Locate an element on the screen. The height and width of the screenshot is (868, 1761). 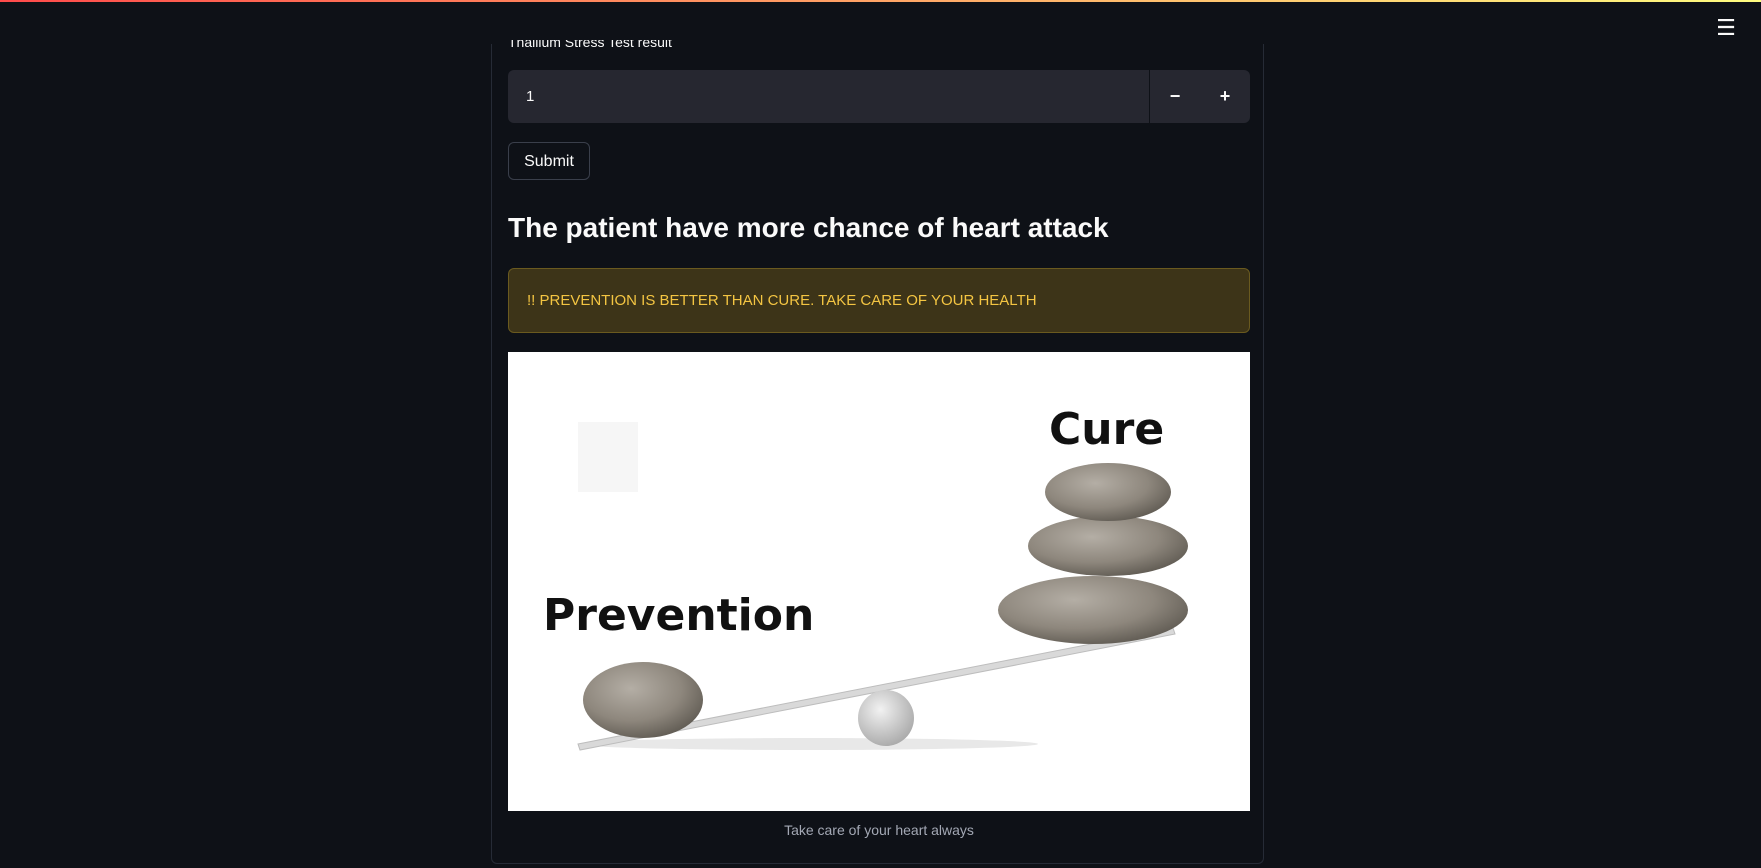
field-label: Thallium Stress Test result is located at coordinates (590, 48).